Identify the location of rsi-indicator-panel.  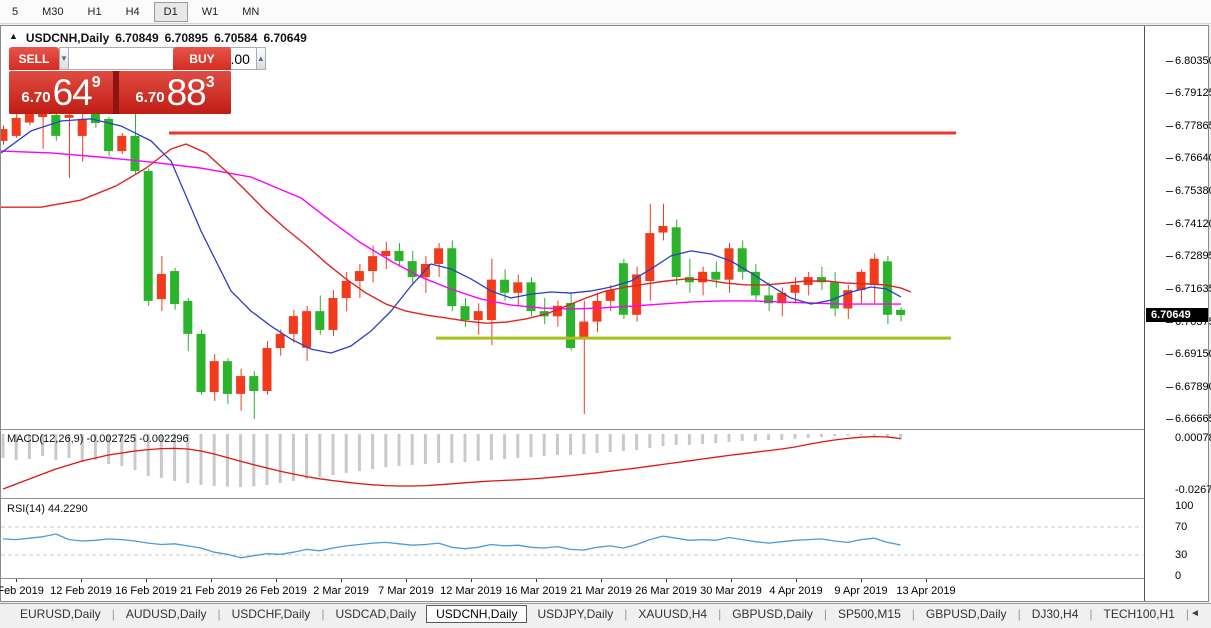
(572, 539).